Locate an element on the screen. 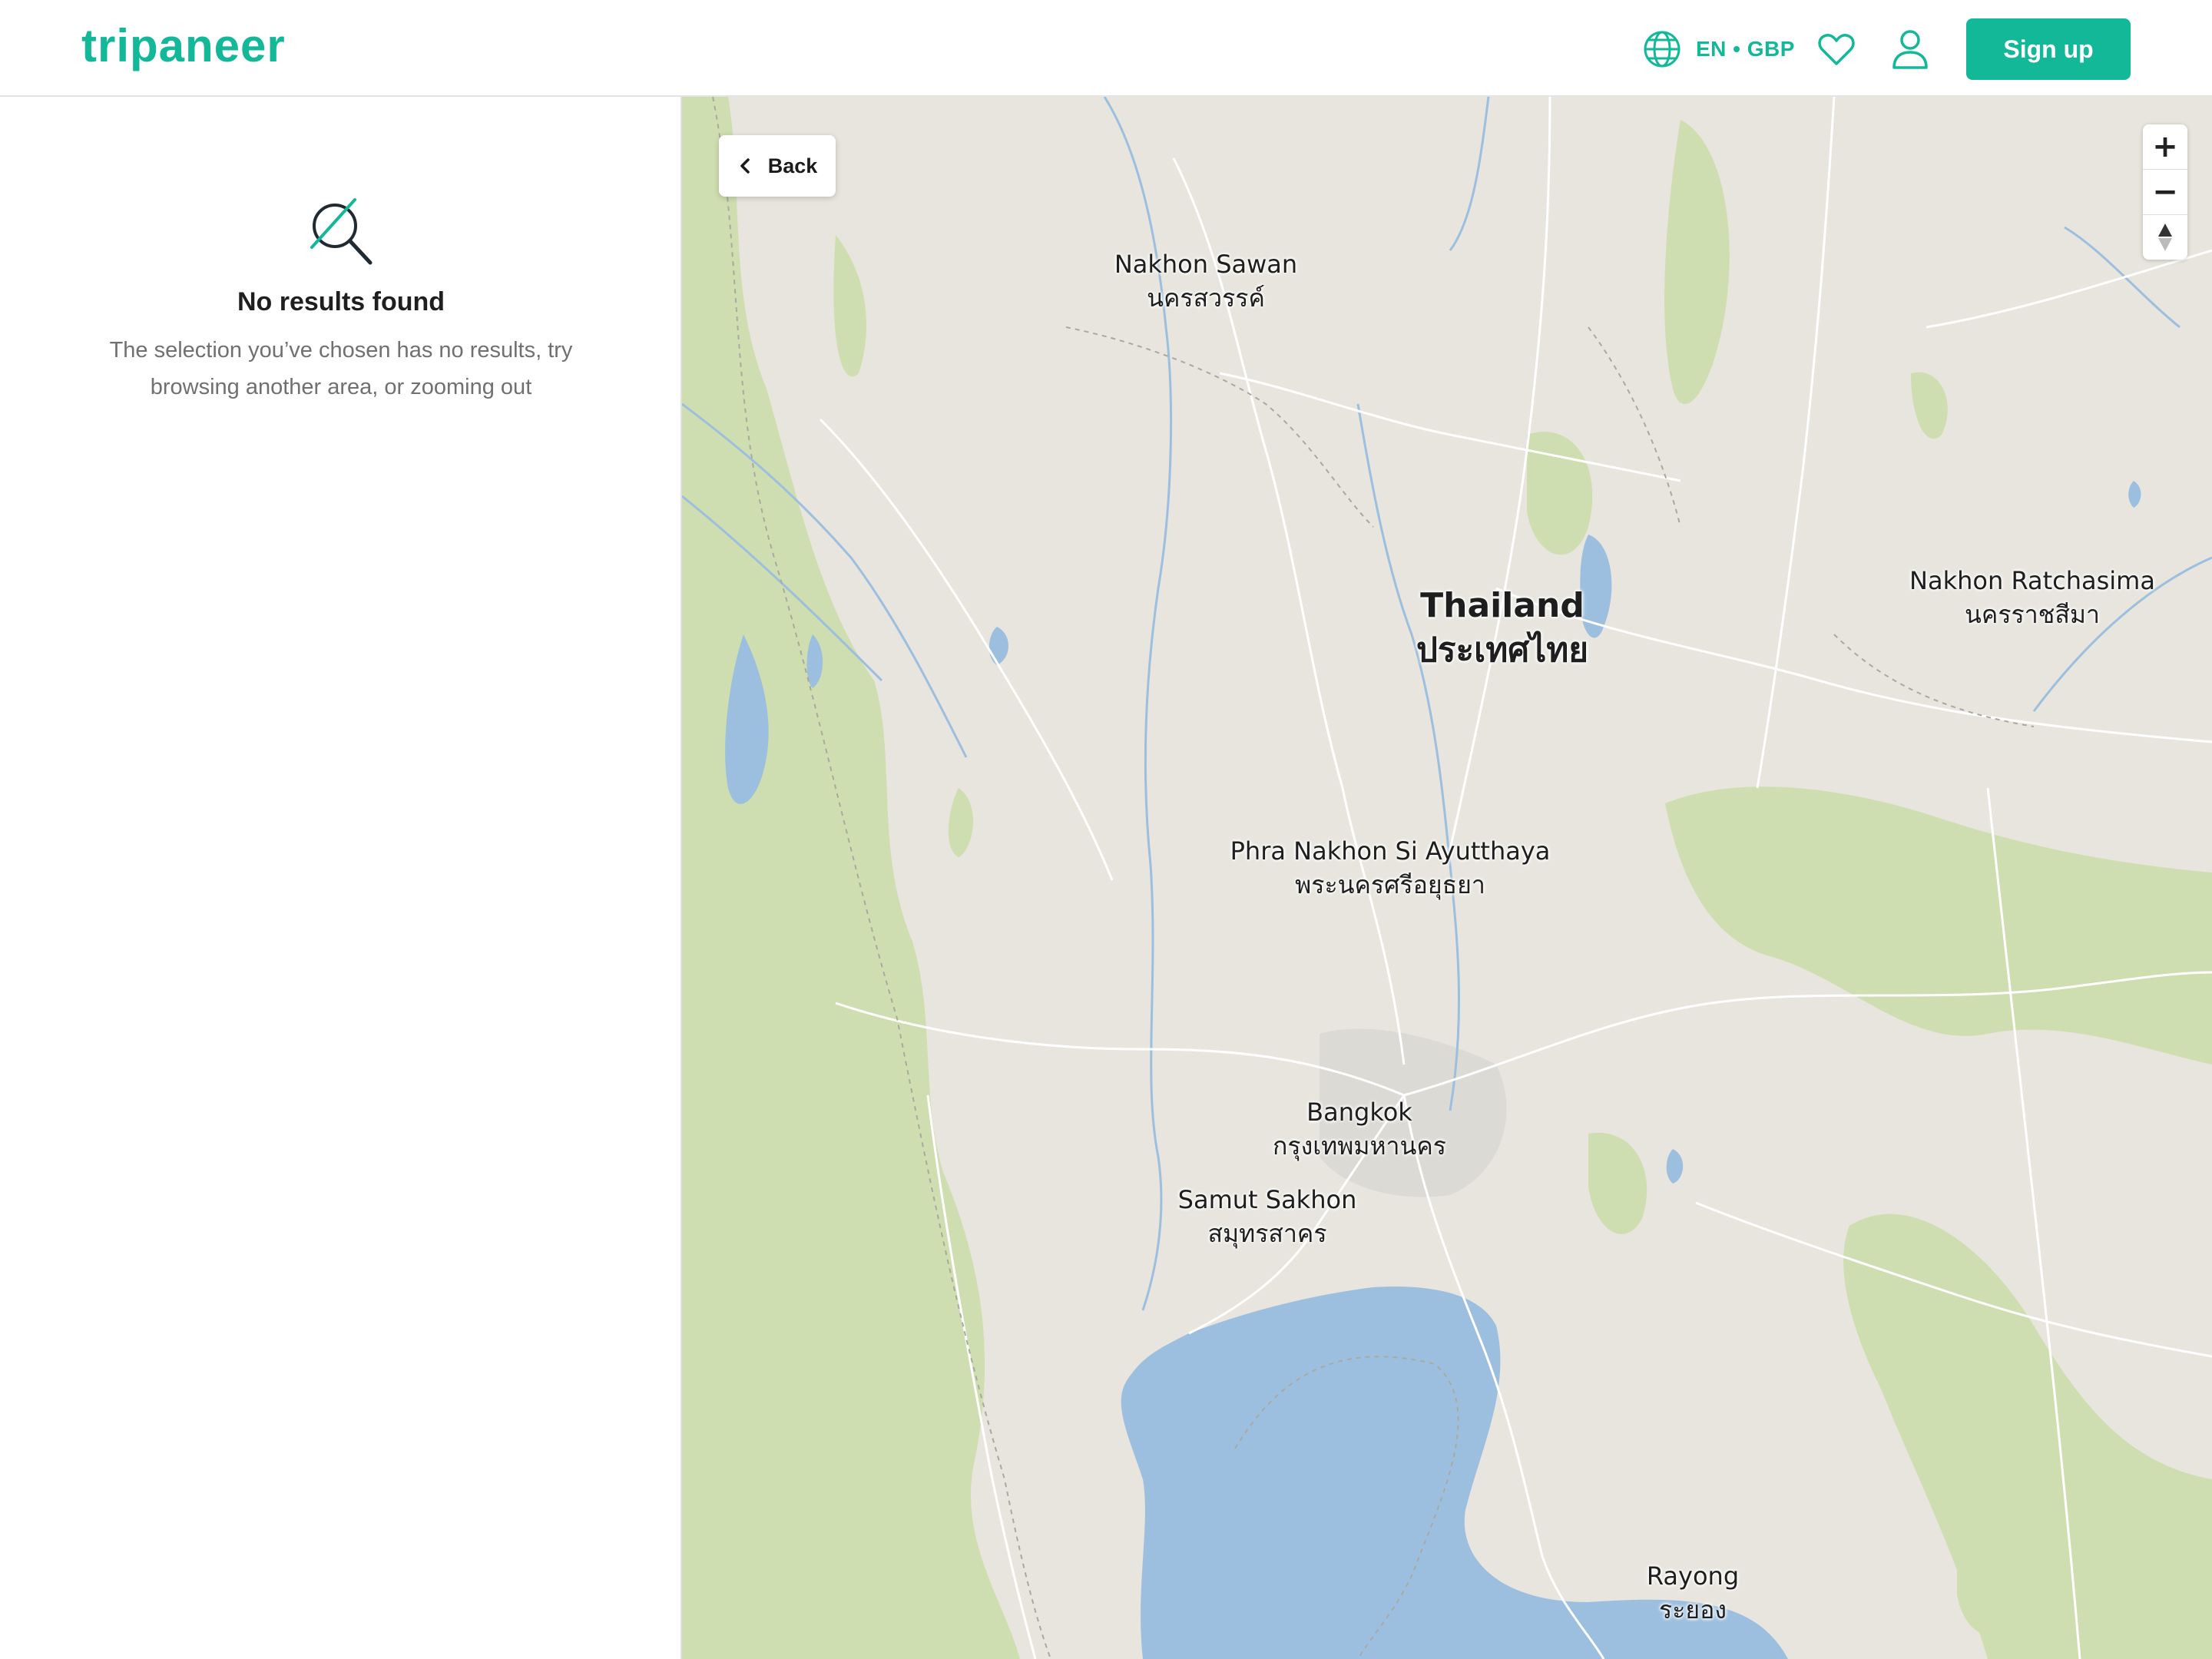 This screenshot has width=2212, height=1659. language-currency-selector: EN • GBP is located at coordinates (1719, 49).